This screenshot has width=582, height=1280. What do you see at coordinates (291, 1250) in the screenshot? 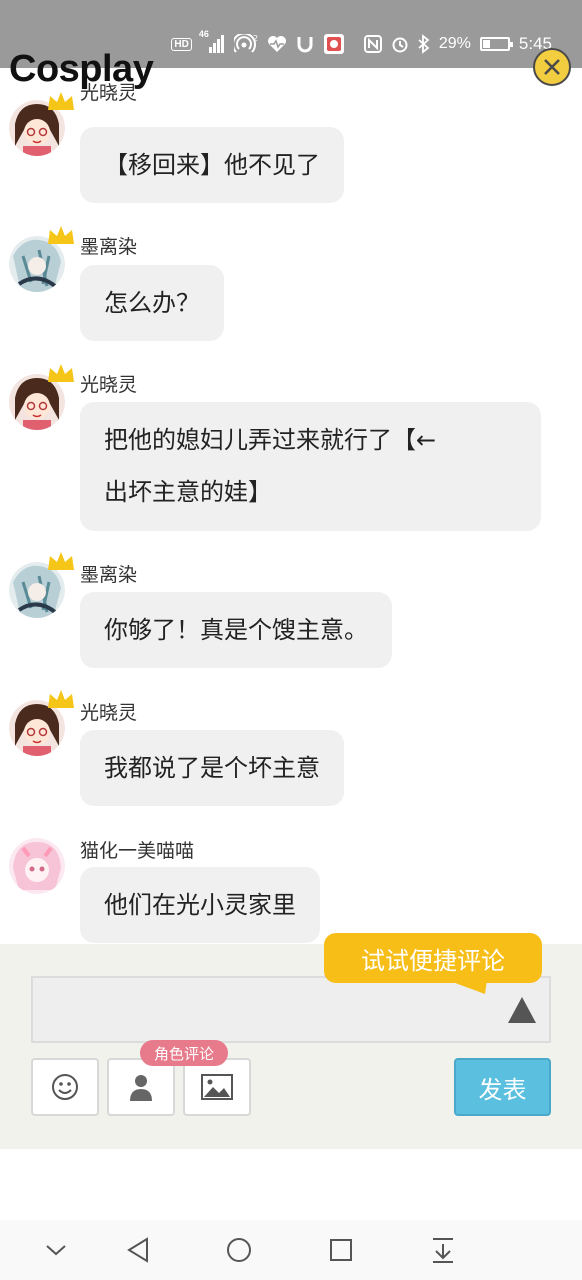
I see `system-nav-bar` at bounding box center [291, 1250].